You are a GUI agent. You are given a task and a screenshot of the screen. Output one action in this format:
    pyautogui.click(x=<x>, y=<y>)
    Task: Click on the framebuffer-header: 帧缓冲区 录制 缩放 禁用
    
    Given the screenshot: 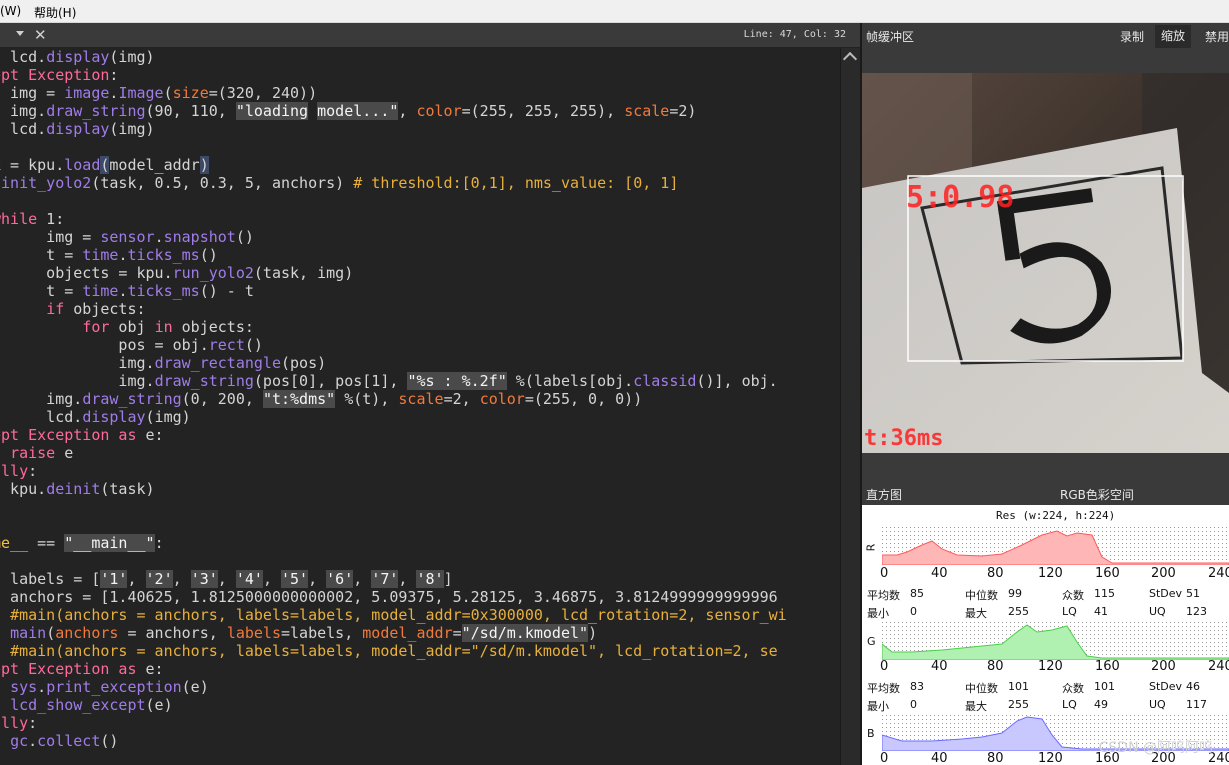 What is the action you would take?
    pyautogui.click(x=1045, y=35)
    